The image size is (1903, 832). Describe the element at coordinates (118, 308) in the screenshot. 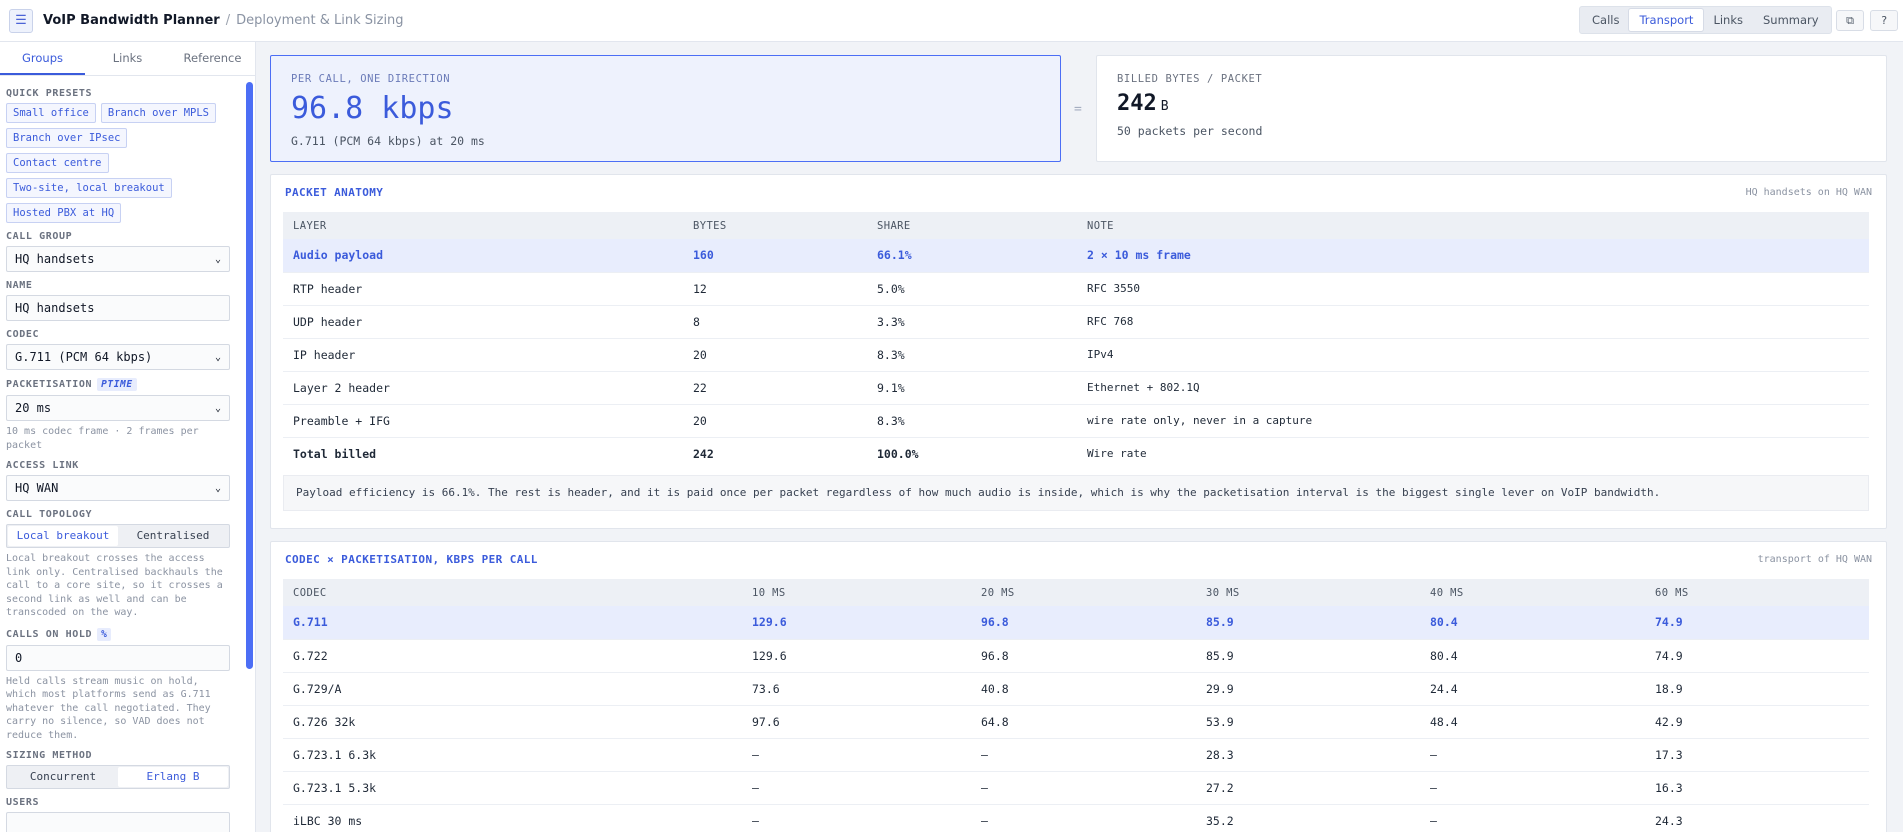

I see `name-input: HQ handsets` at that location.